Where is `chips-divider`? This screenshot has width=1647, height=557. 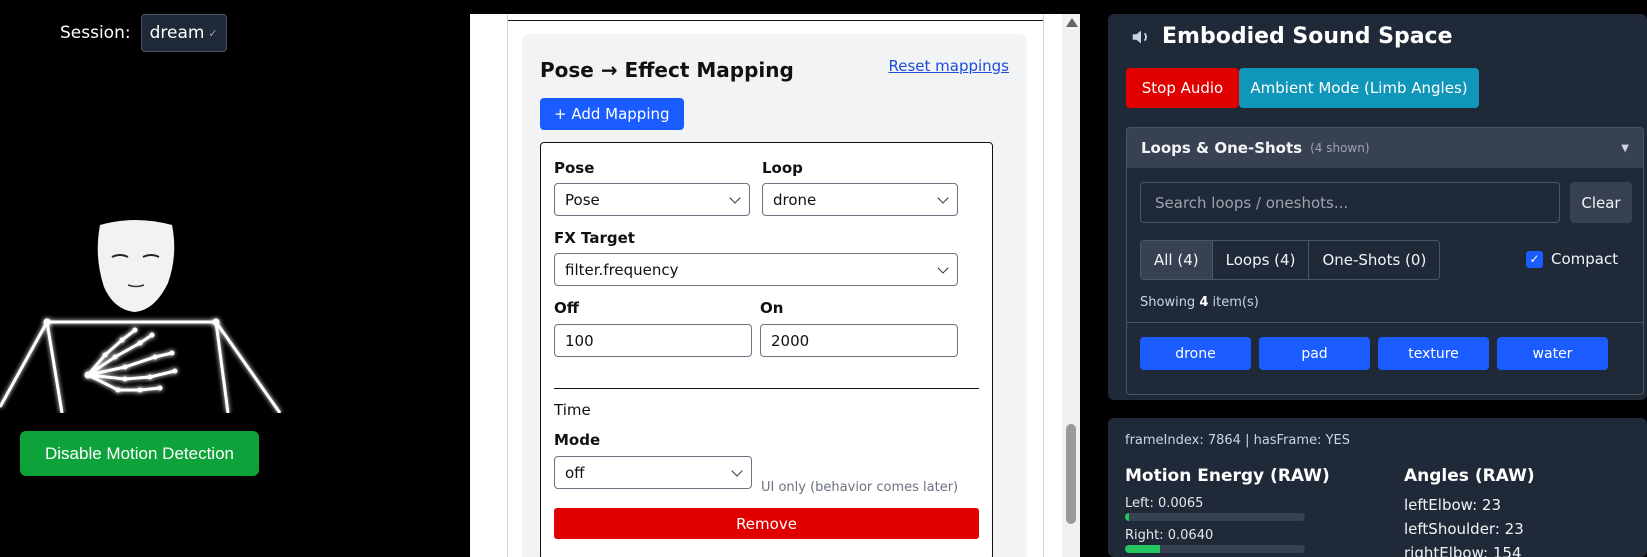 chips-divider is located at coordinates (1385, 322).